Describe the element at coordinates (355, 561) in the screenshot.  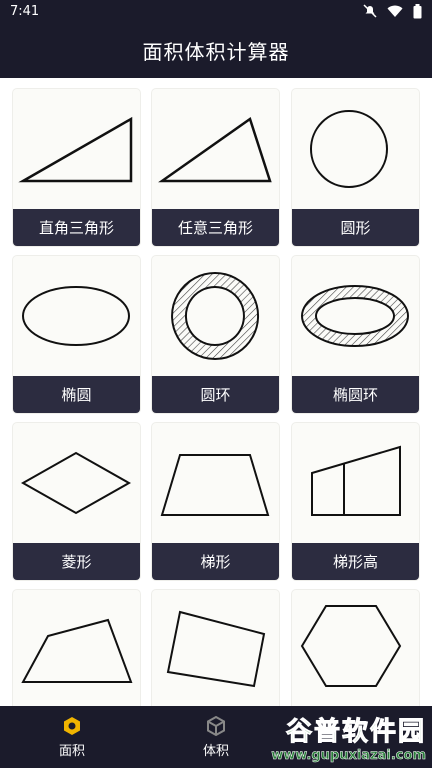
I see `shape-label: 梯形高` at that location.